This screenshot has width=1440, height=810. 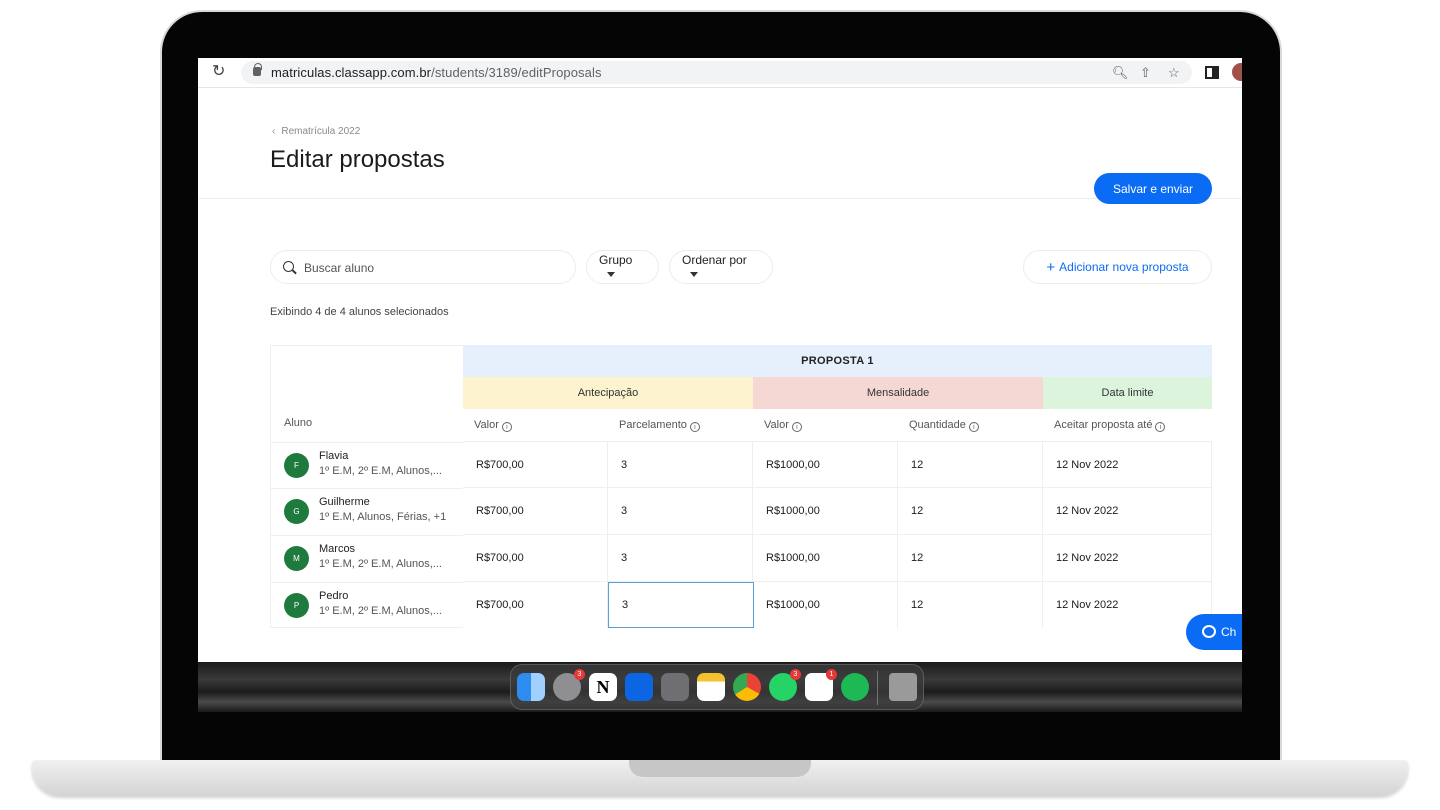 What do you see at coordinates (334, 596) in the screenshot?
I see `student-name: Pedro` at bounding box center [334, 596].